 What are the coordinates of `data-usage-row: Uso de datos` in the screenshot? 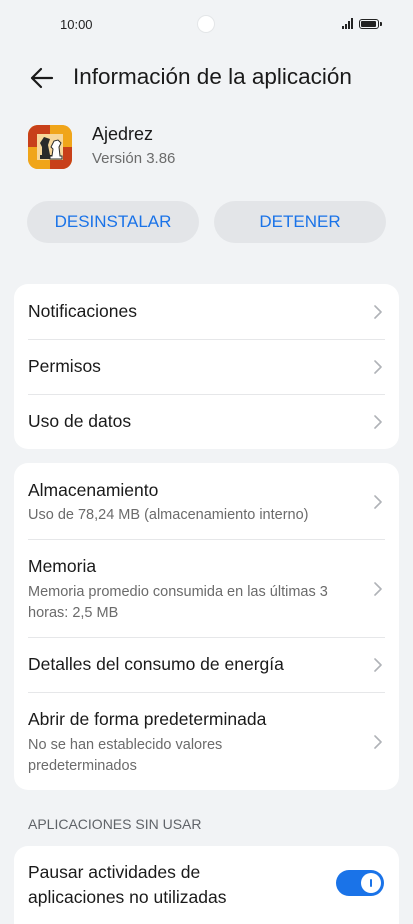 It's located at (206, 421).